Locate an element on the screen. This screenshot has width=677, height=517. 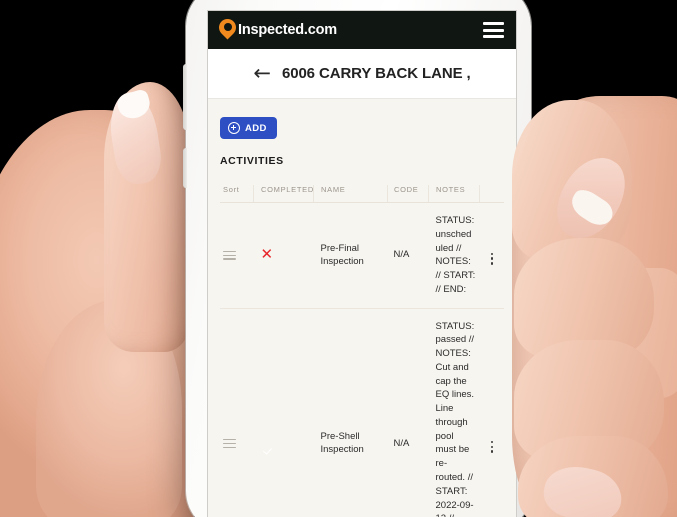
right-hand-middle-finger is located at coordinates (584, 298).